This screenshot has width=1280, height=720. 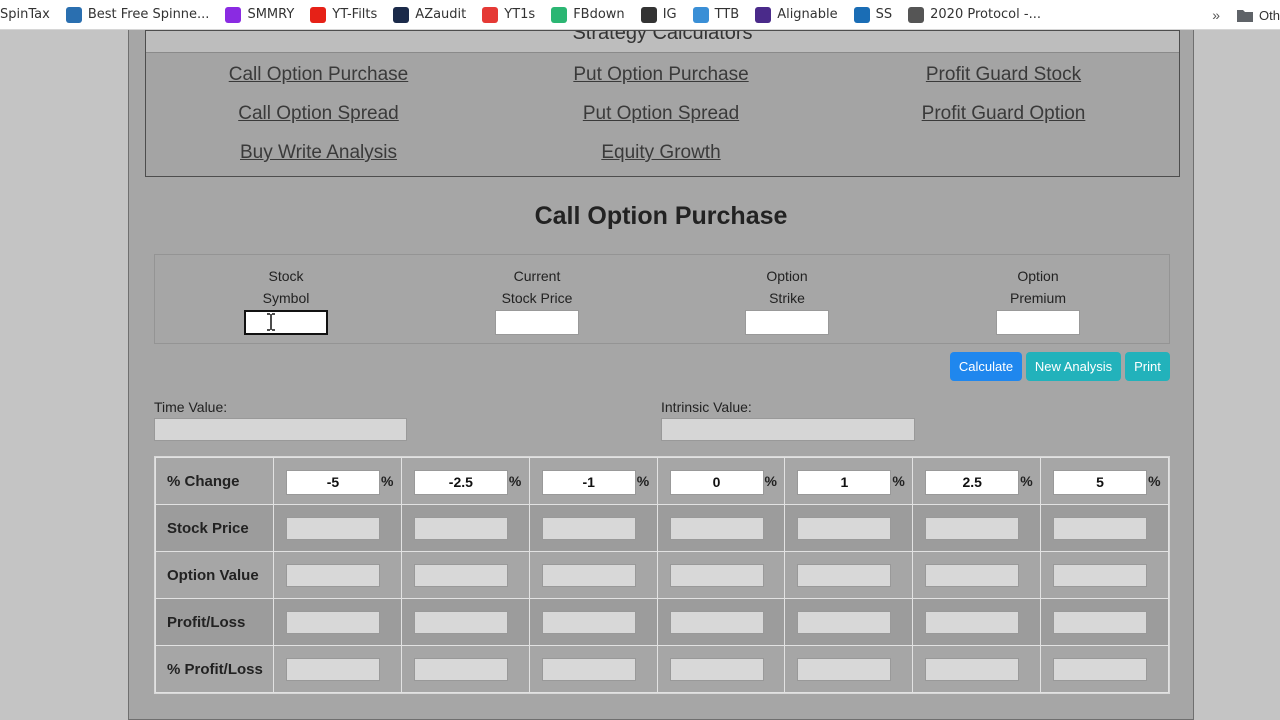 I want to click on current-stock-price-group: Current Stock Price, so click(x=537, y=300).